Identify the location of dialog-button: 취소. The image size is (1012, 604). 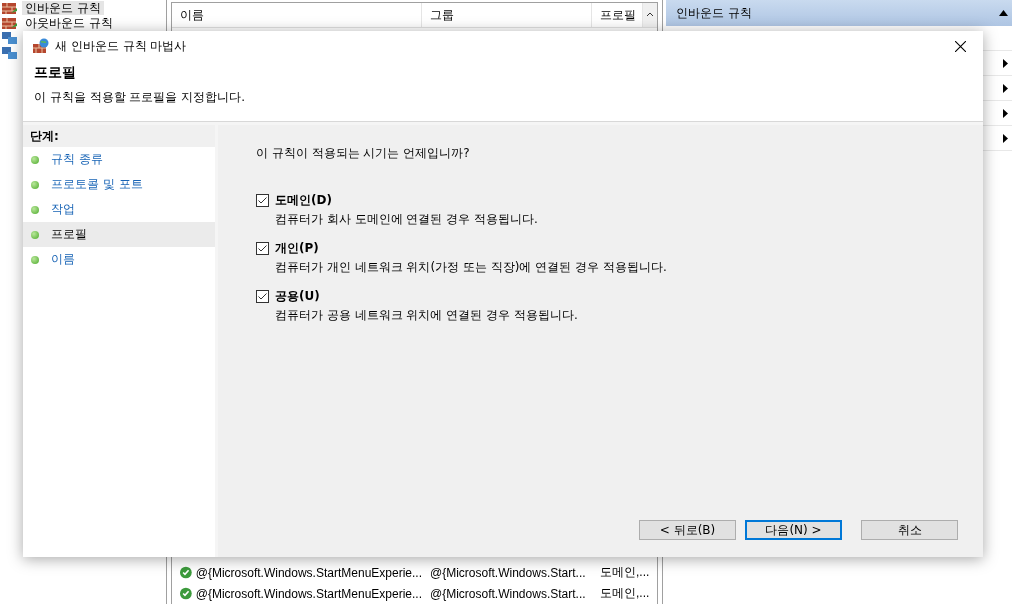
(909, 530).